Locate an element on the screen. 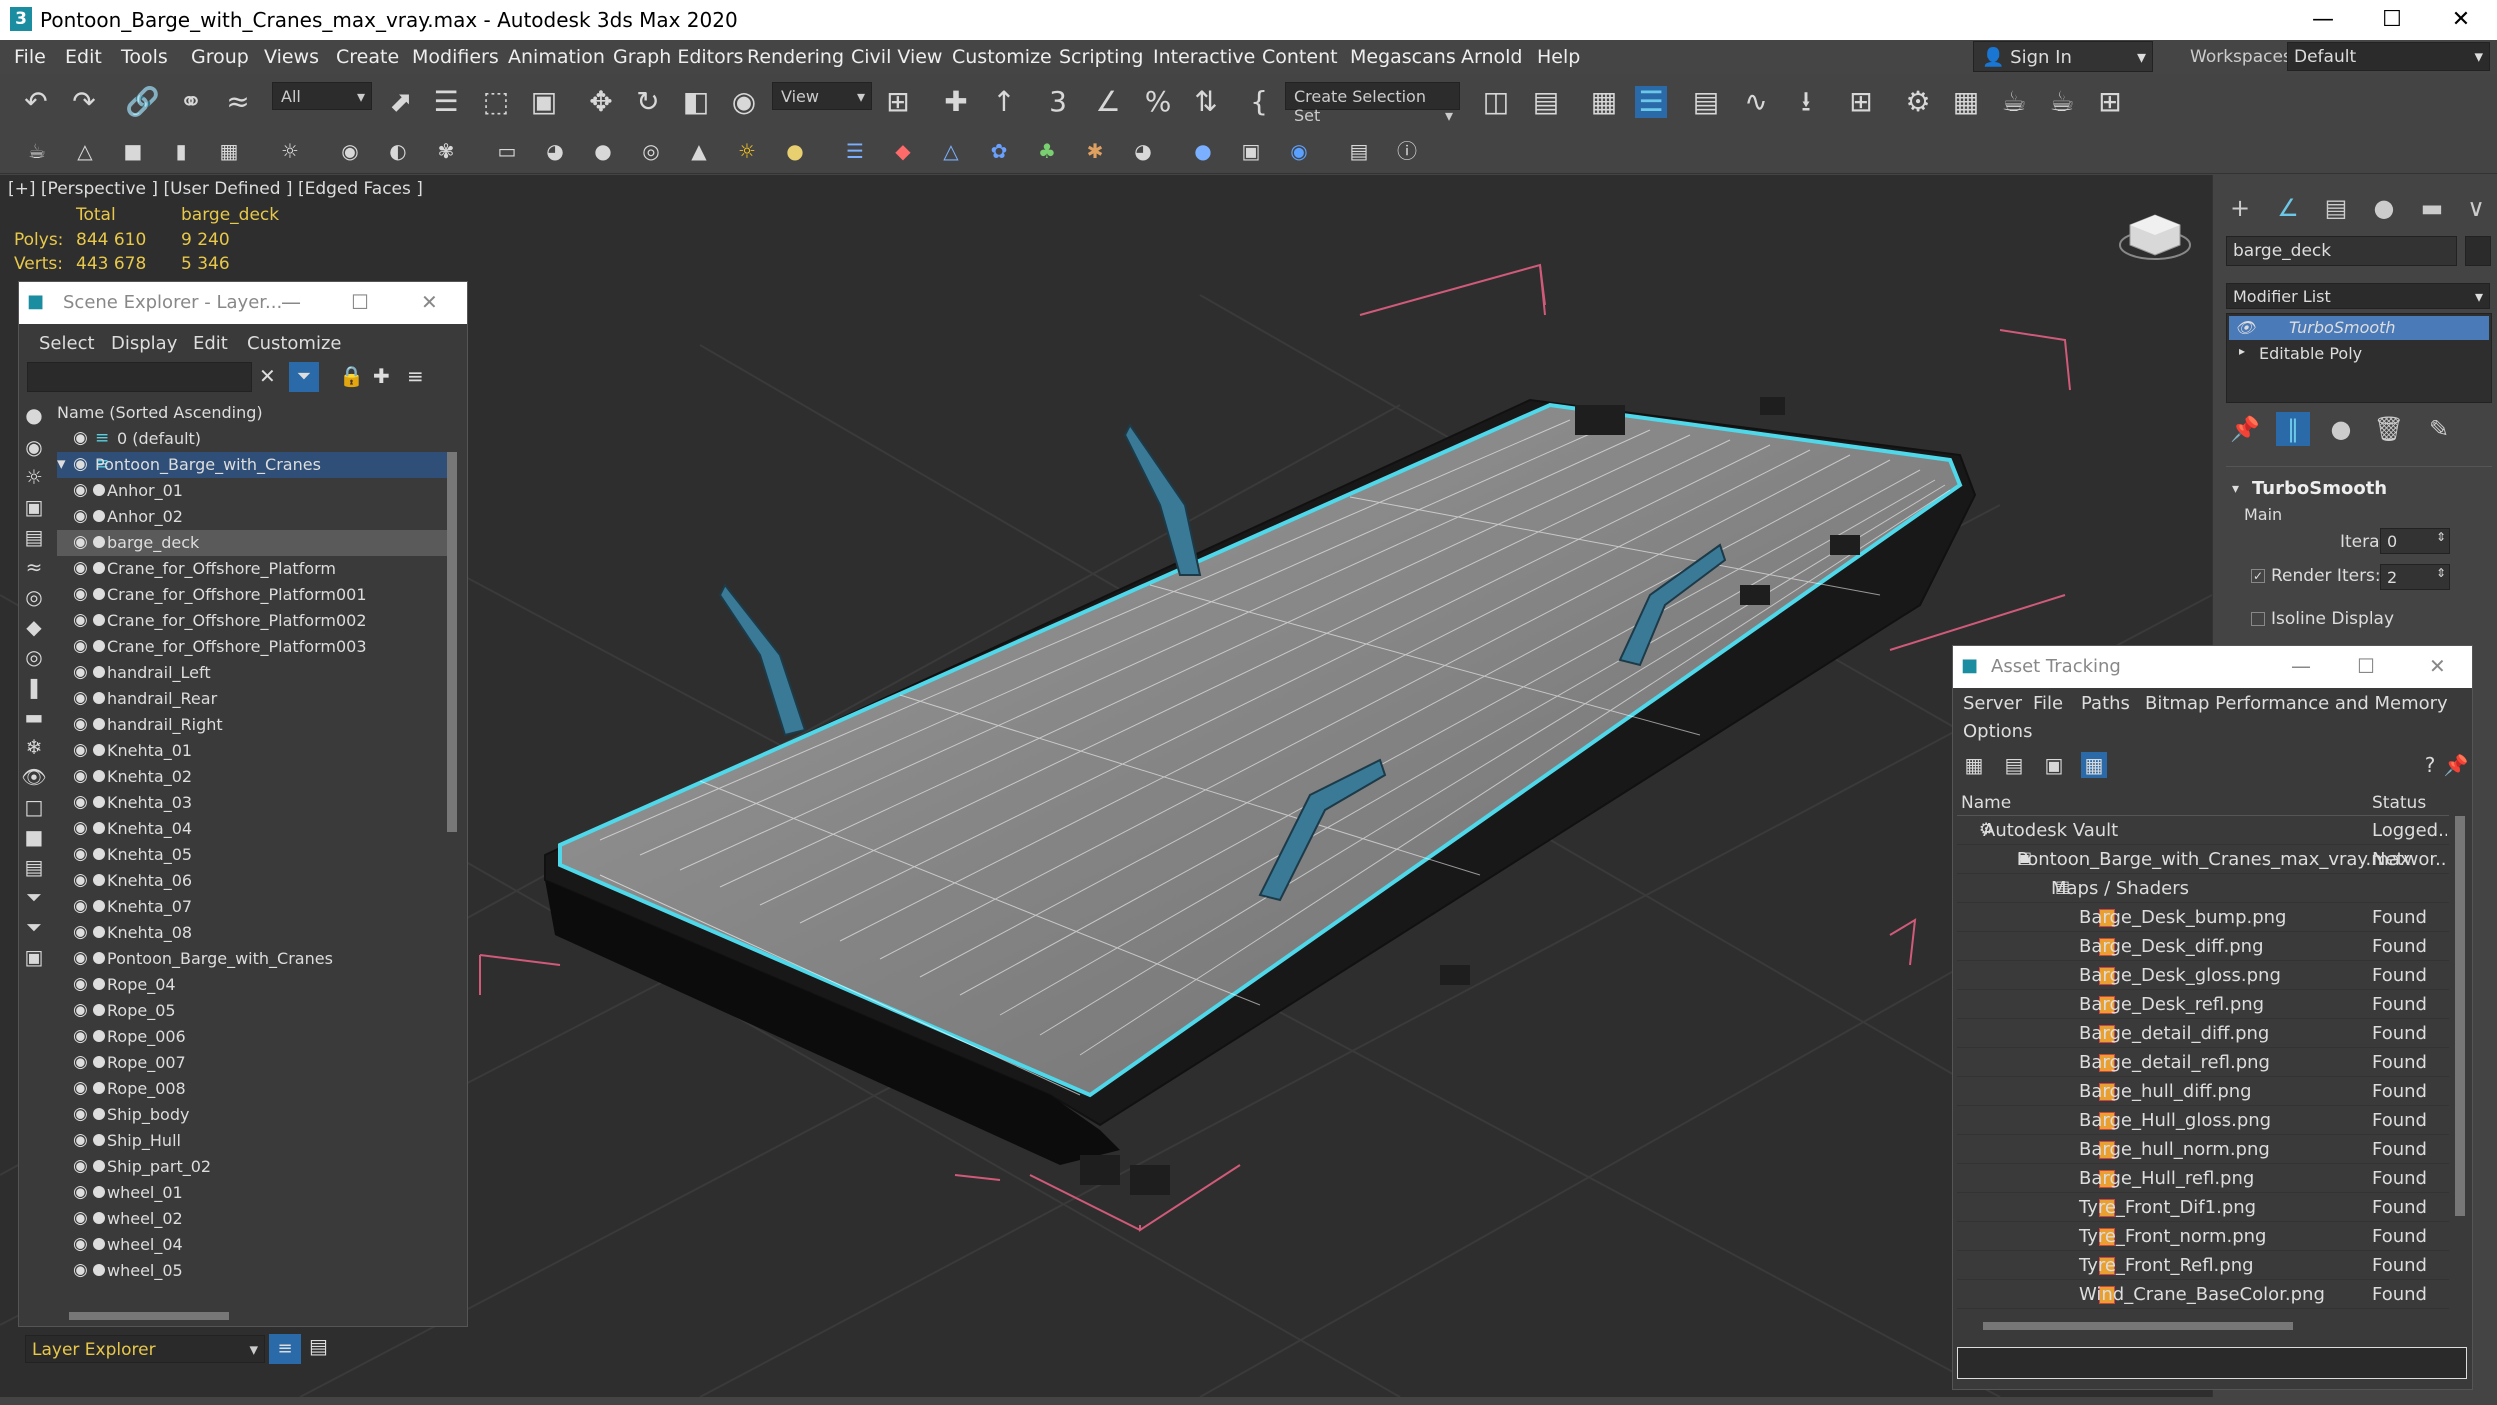  vray-frame-buffer-icon: ▣ is located at coordinates (1251, 151).